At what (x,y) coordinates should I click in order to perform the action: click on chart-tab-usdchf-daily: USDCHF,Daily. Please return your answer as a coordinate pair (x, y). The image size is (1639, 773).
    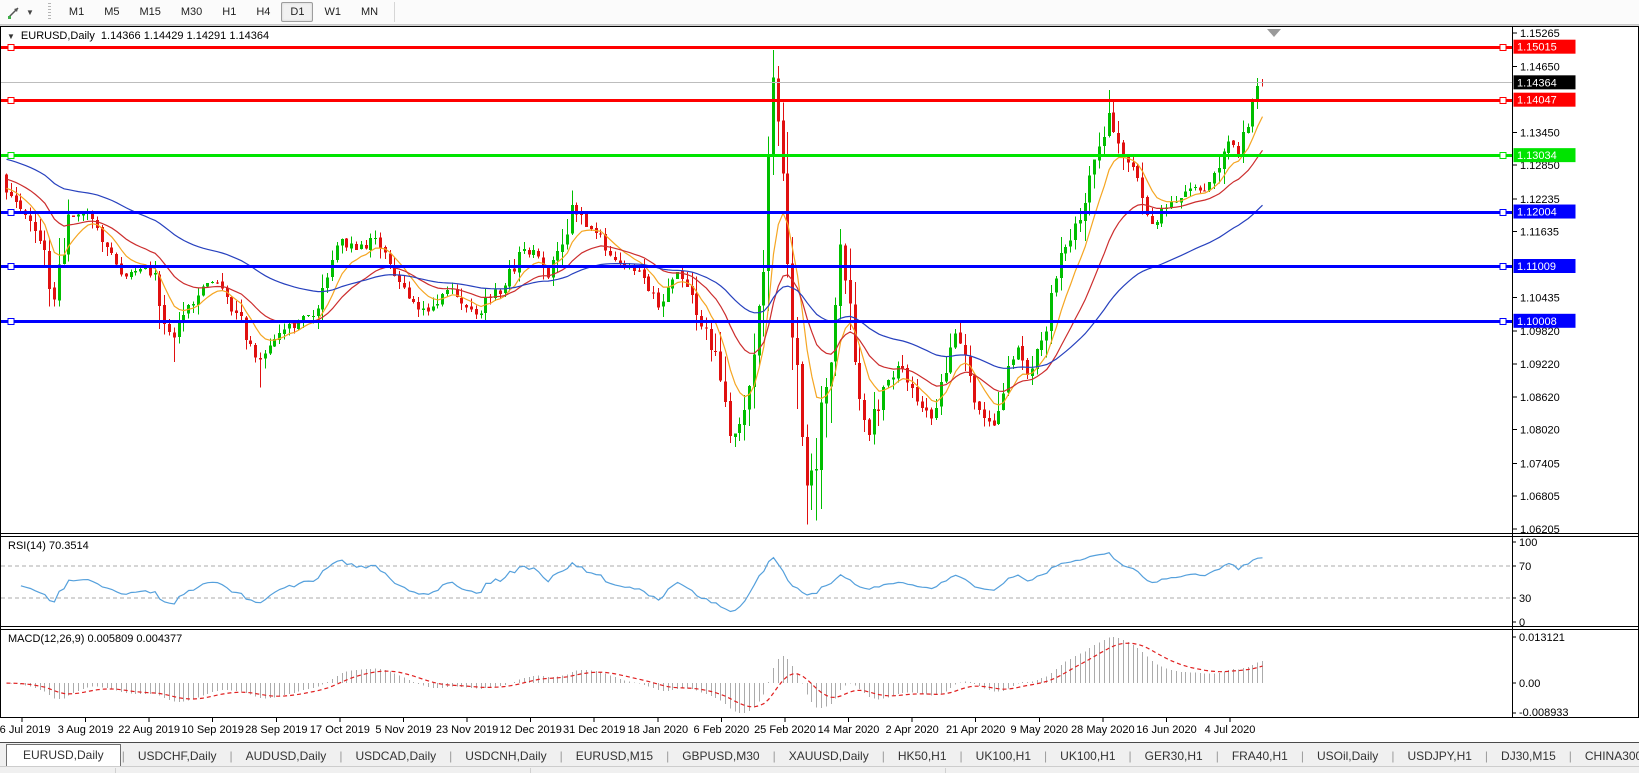
    Looking at the image, I should click on (177, 756).